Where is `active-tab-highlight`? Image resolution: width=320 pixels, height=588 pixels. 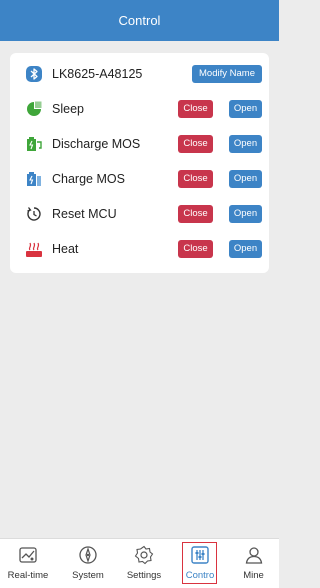
active-tab-highlight is located at coordinates (199, 563).